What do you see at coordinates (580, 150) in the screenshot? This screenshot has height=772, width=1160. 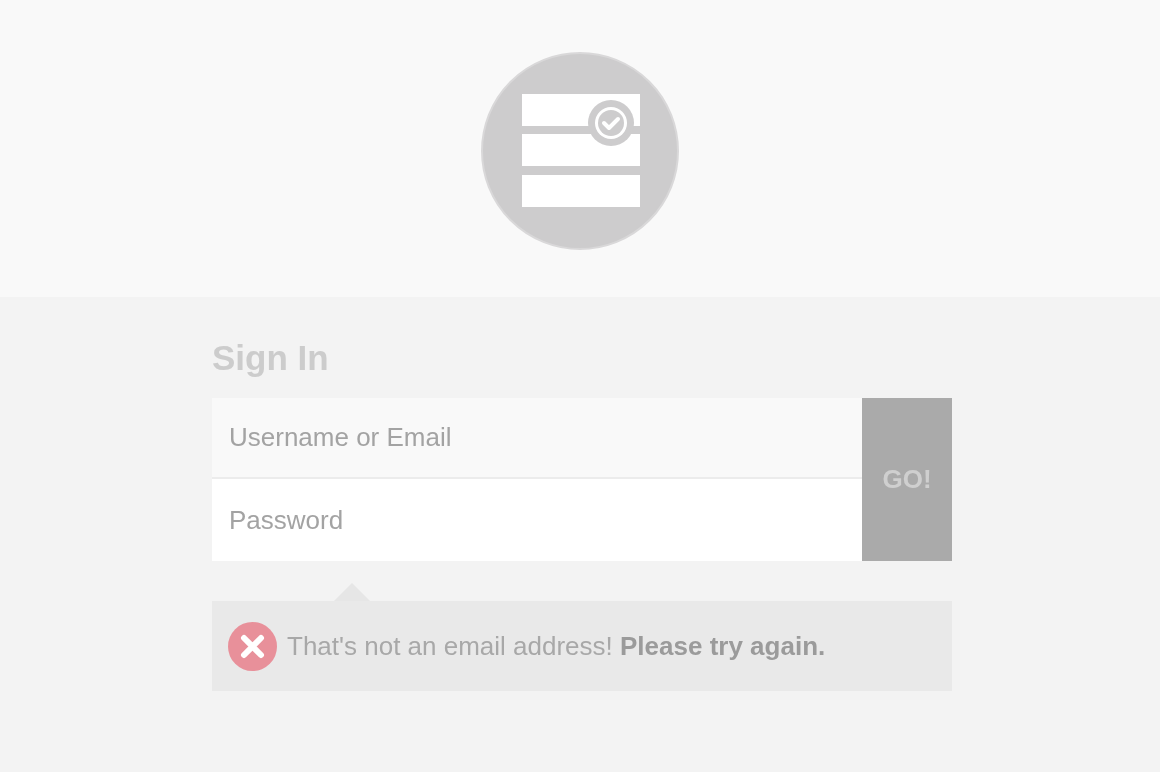 I see `logo-icon` at bounding box center [580, 150].